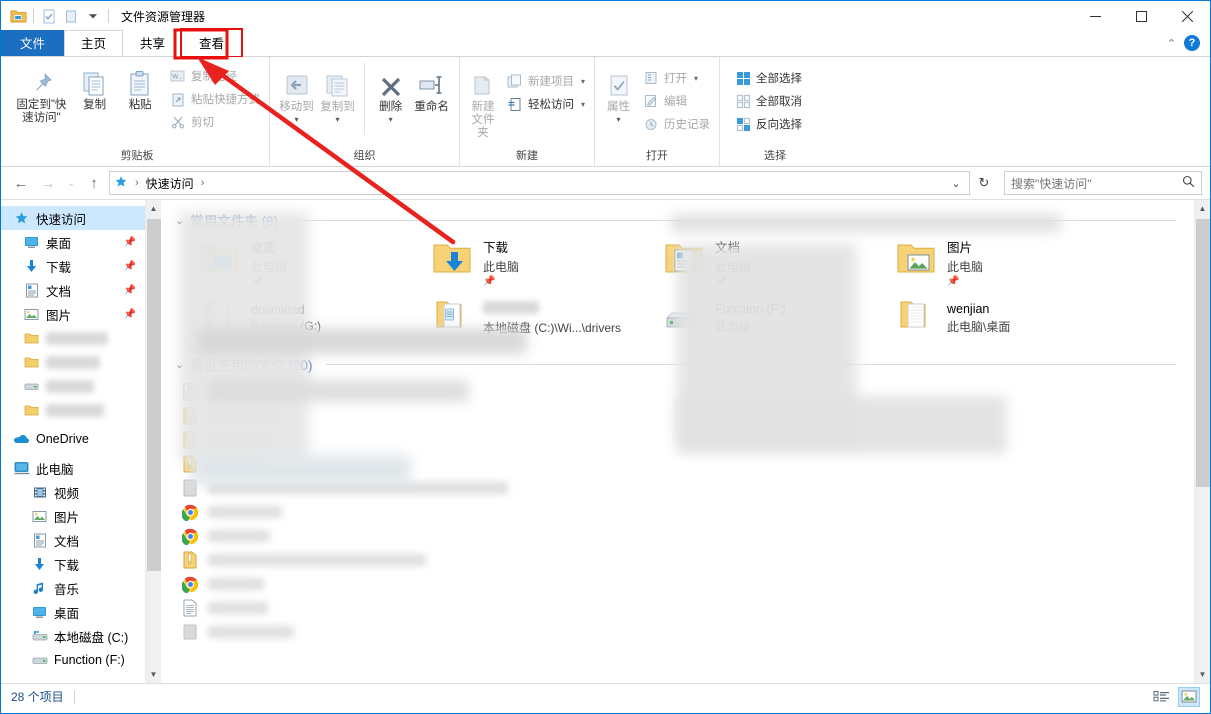 The width and height of the screenshot is (1211, 714). Describe the element at coordinates (546, 81) in the screenshot. I see `new-item-button: 新建项目 ▾` at that location.